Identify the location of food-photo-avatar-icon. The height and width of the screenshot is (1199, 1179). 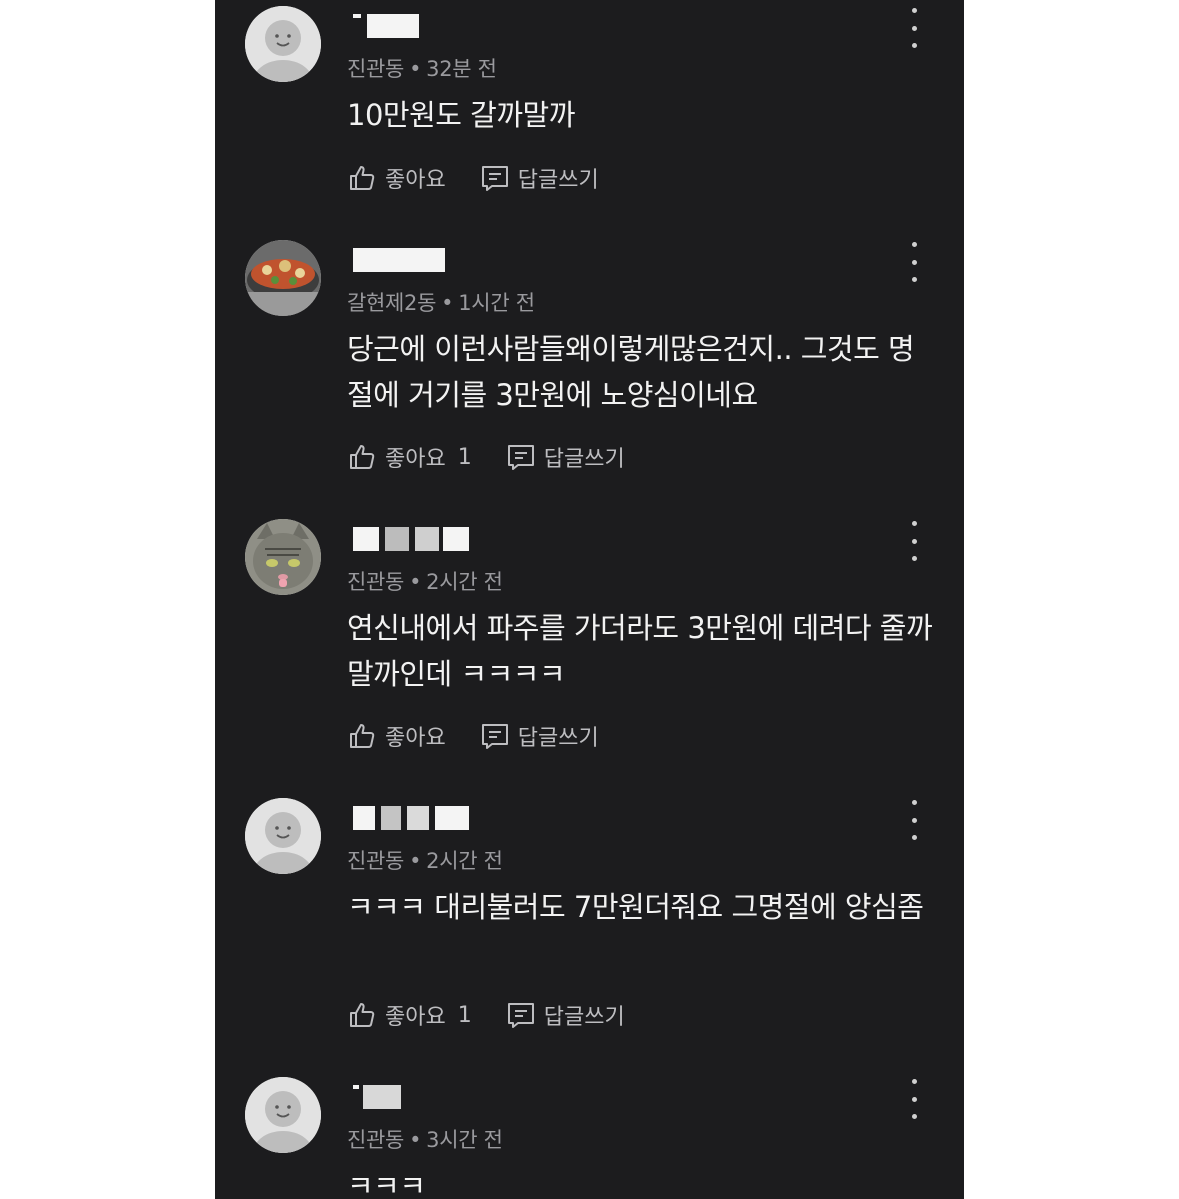
(283, 278).